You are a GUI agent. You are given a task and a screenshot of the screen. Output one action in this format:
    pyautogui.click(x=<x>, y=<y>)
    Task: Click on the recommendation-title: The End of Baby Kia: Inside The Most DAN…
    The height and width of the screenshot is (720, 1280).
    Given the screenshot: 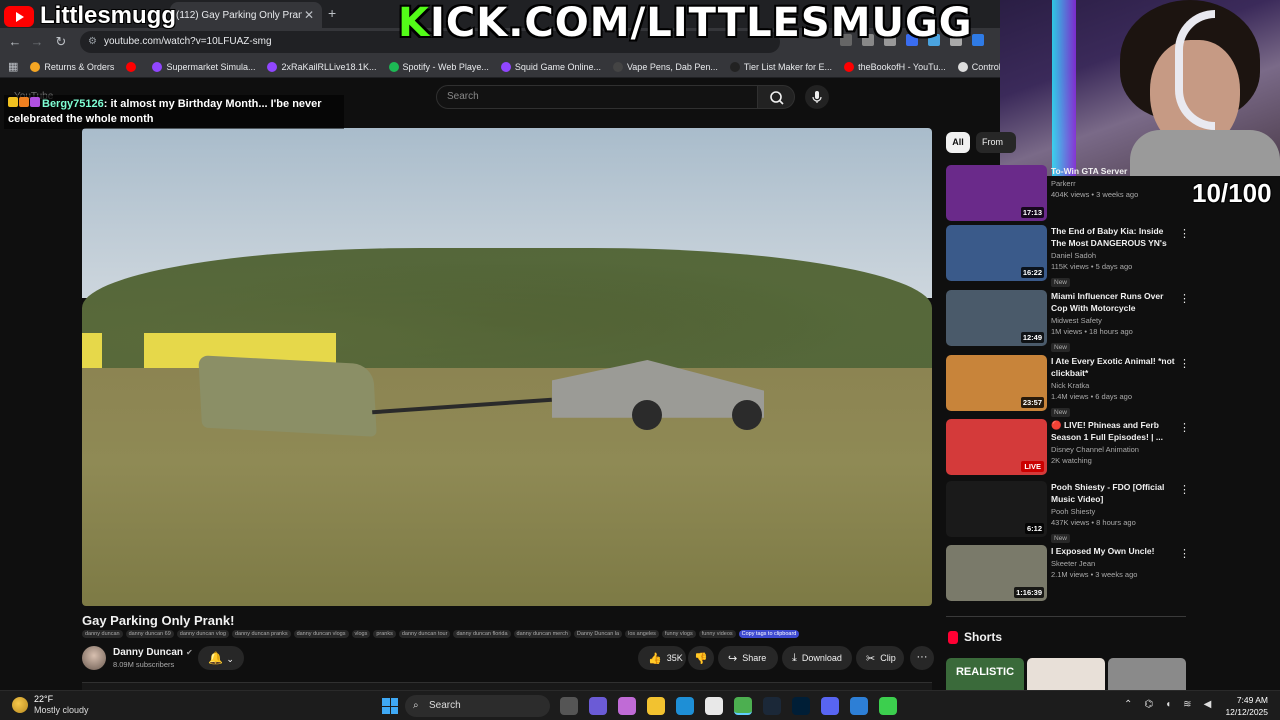 What is the action you would take?
    pyautogui.click(x=1115, y=237)
    